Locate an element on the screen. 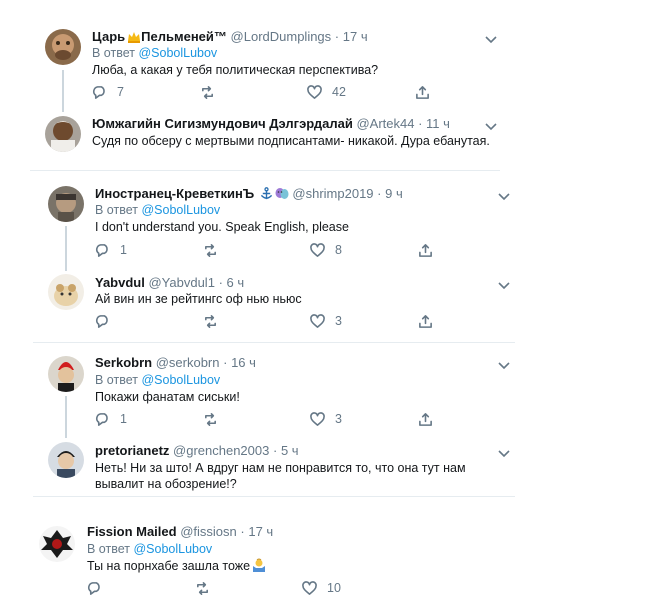  like-count: 3 is located at coordinates (338, 419).